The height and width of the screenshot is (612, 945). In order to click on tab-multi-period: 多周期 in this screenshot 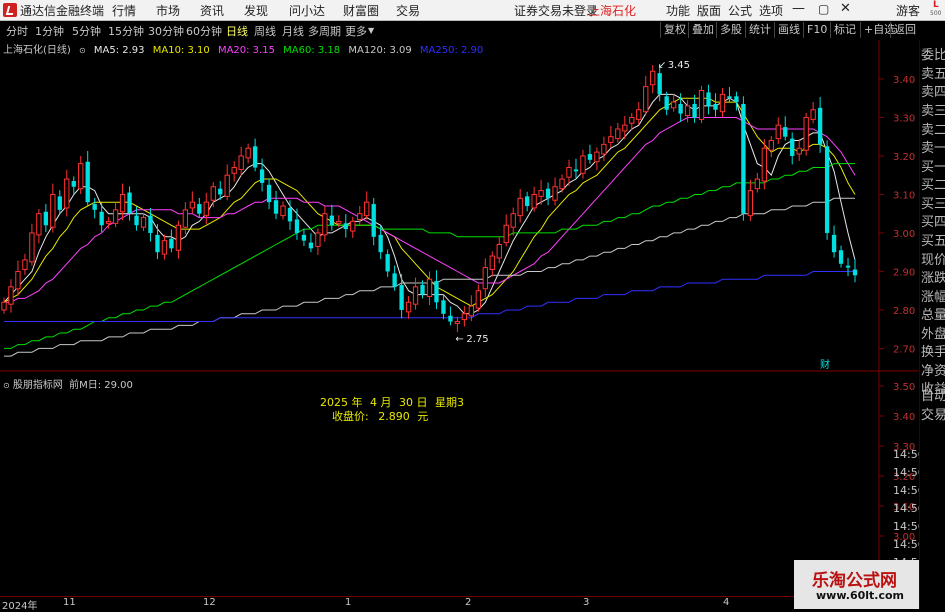, I will do `click(324, 31)`.